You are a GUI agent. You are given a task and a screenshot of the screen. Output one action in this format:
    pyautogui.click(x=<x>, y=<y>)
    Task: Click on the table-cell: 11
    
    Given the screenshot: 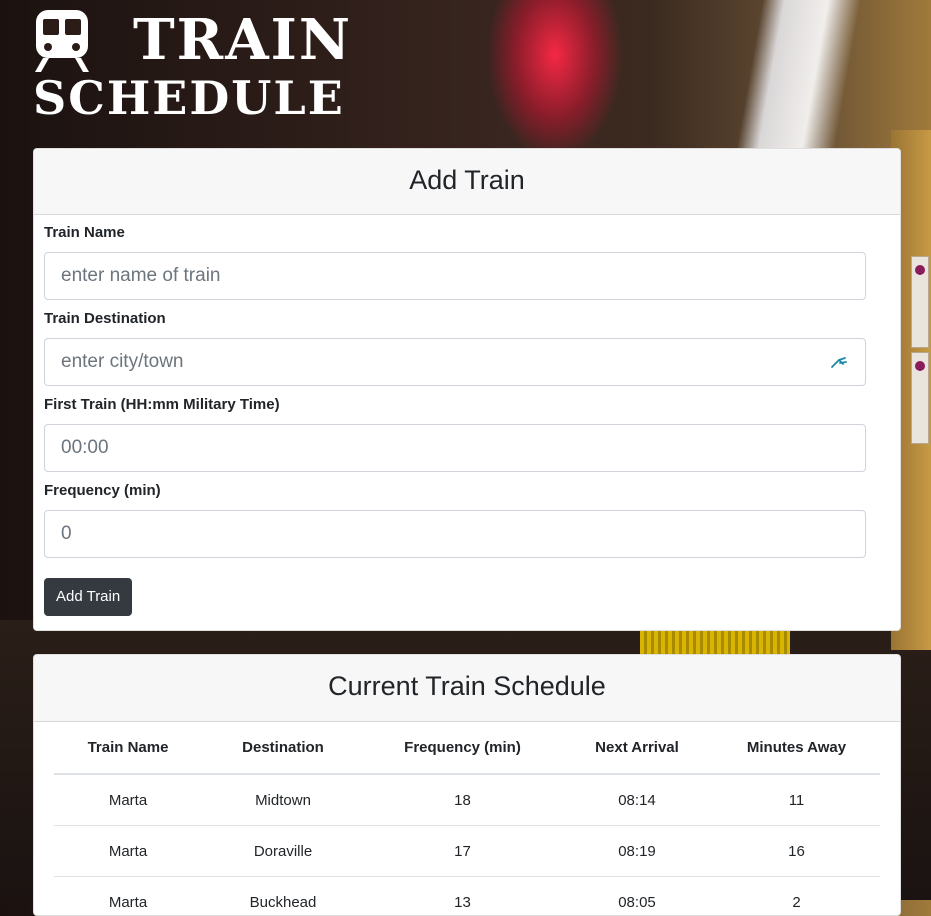 What is the action you would take?
    pyautogui.click(x=796, y=800)
    